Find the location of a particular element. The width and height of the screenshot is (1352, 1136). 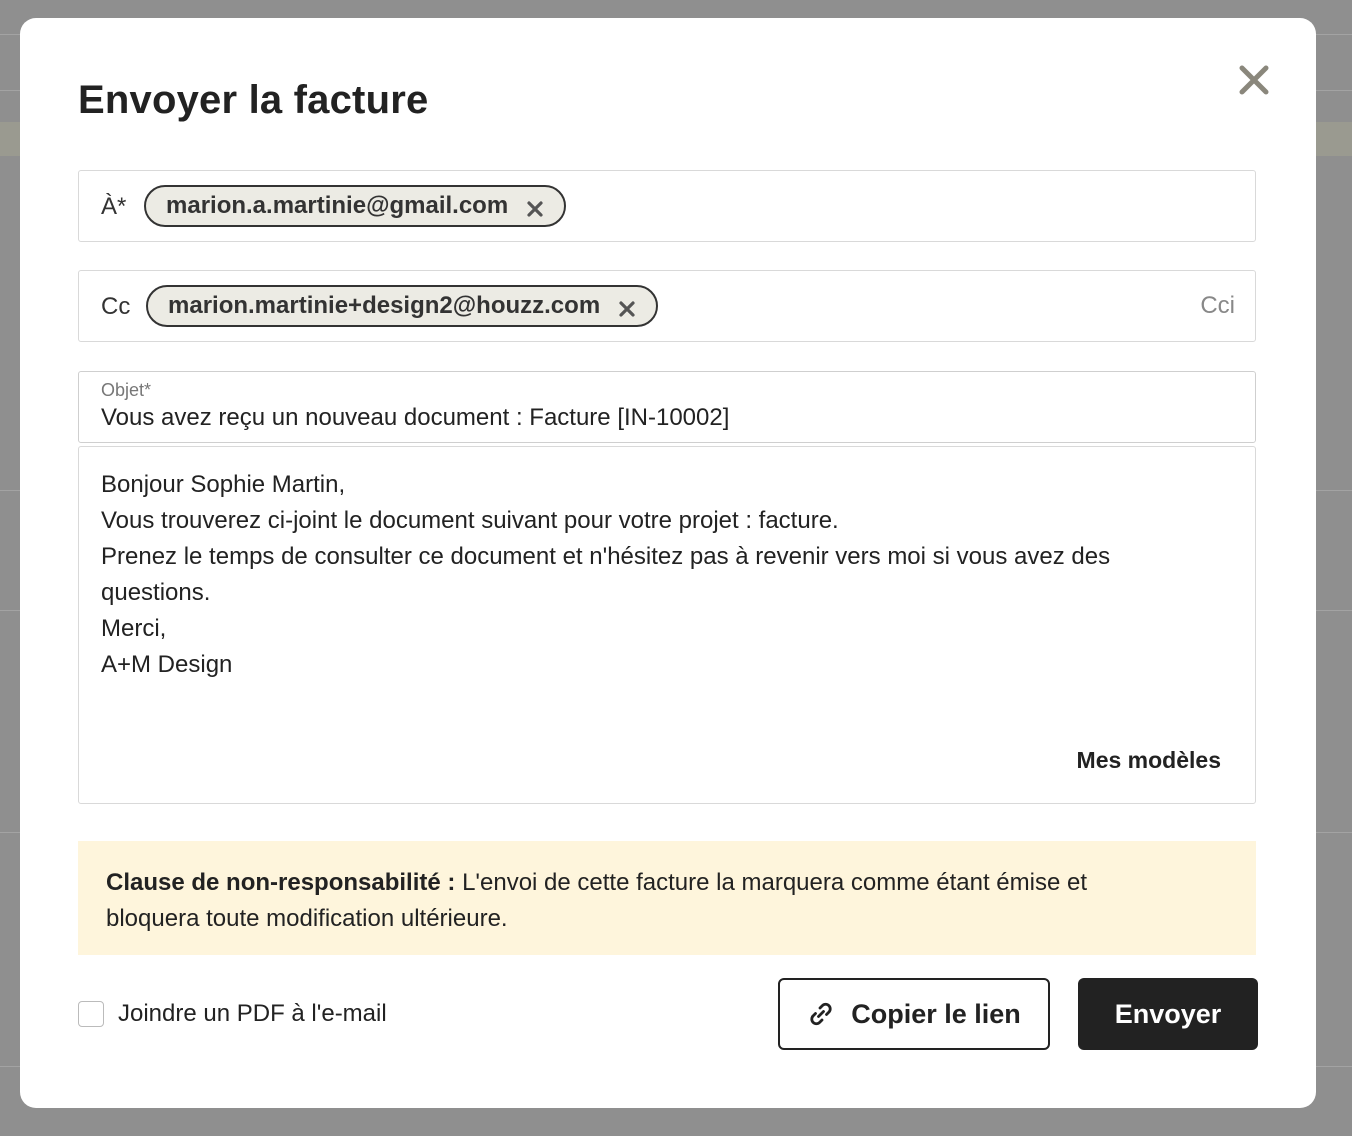

attach-pdf-option: Joindre un PDF à l'e-mail is located at coordinates (232, 1014).